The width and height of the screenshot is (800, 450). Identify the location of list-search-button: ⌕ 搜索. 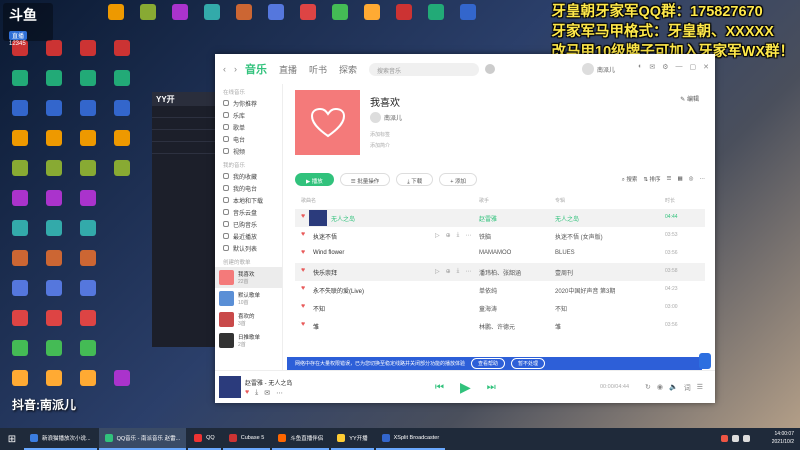
(630, 179).